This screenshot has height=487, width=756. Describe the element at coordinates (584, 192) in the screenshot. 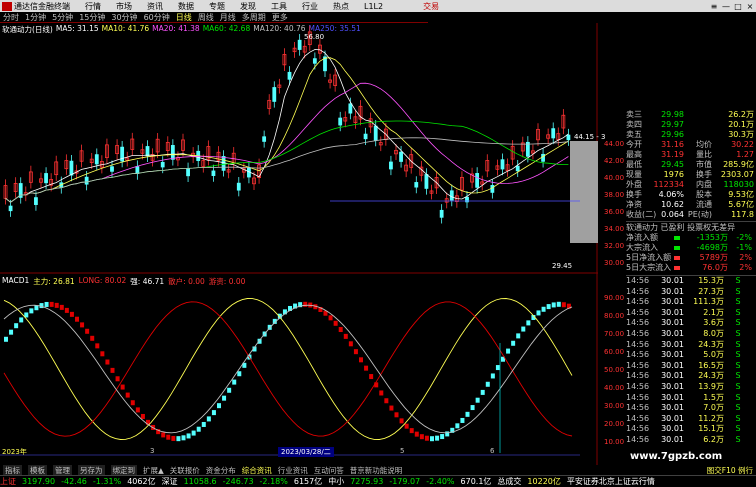

I see `highlight-box` at that location.